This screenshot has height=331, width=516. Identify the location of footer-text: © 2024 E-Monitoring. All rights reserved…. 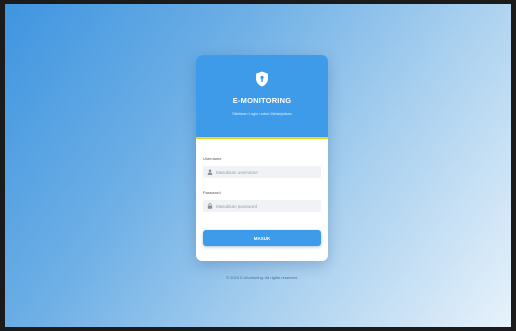
(262, 277).